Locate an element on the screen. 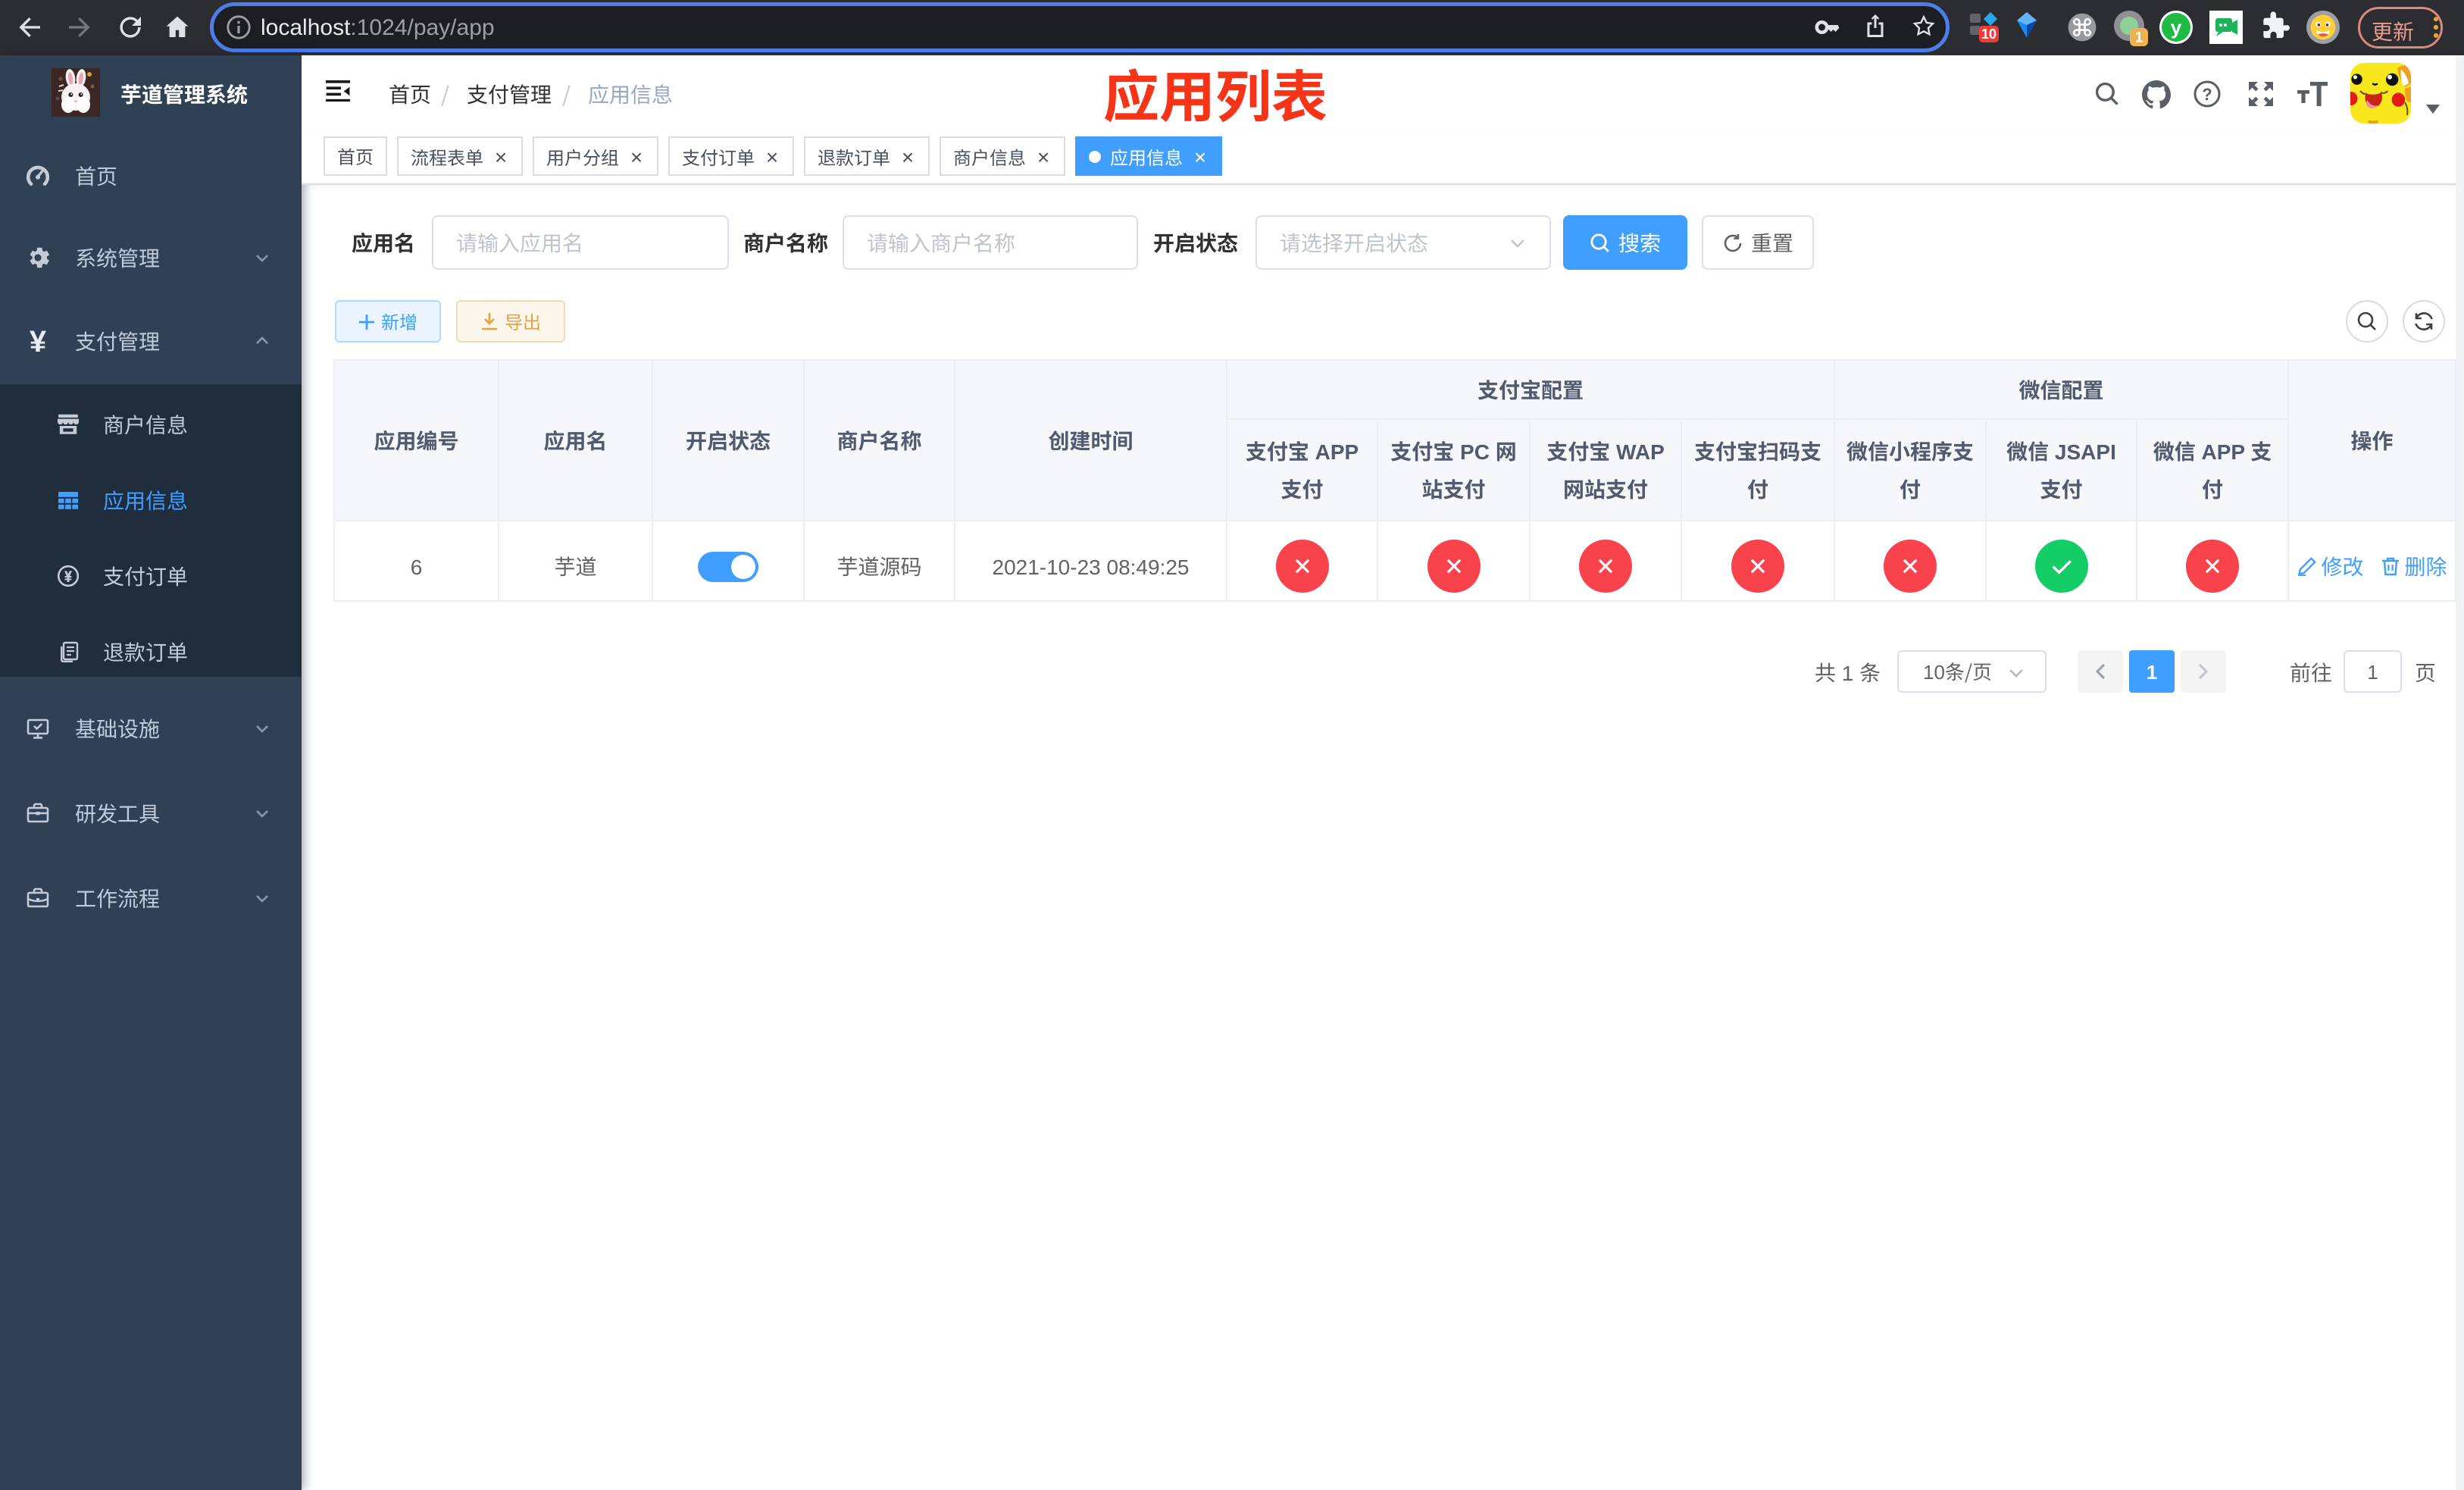 The width and height of the screenshot is (2464, 1490). svg-text: 10 is located at coordinates (1989, 35).